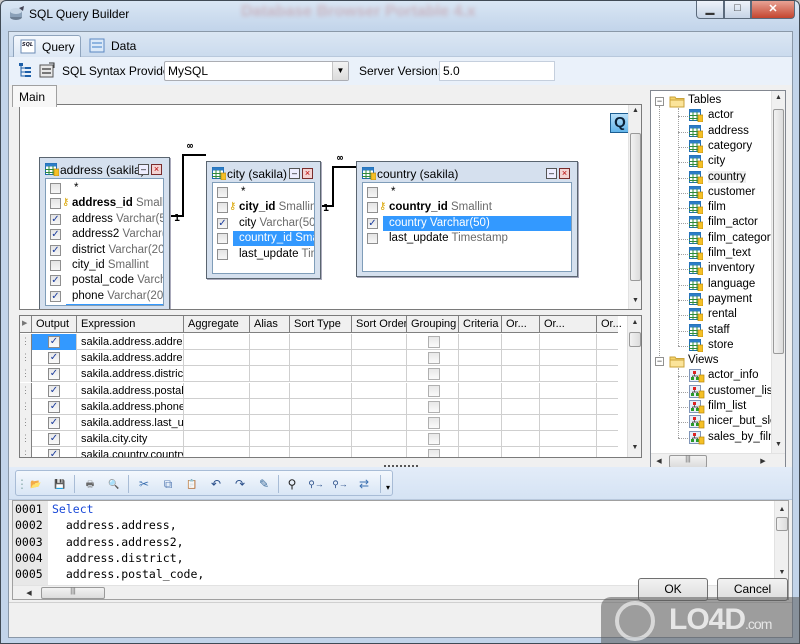 Image resolution: width=800 pixels, height=644 pixels. Describe the element at coordinates (263, 207) in the screenshot. I see `field-row: ⚷city_id Smallint` at that location.